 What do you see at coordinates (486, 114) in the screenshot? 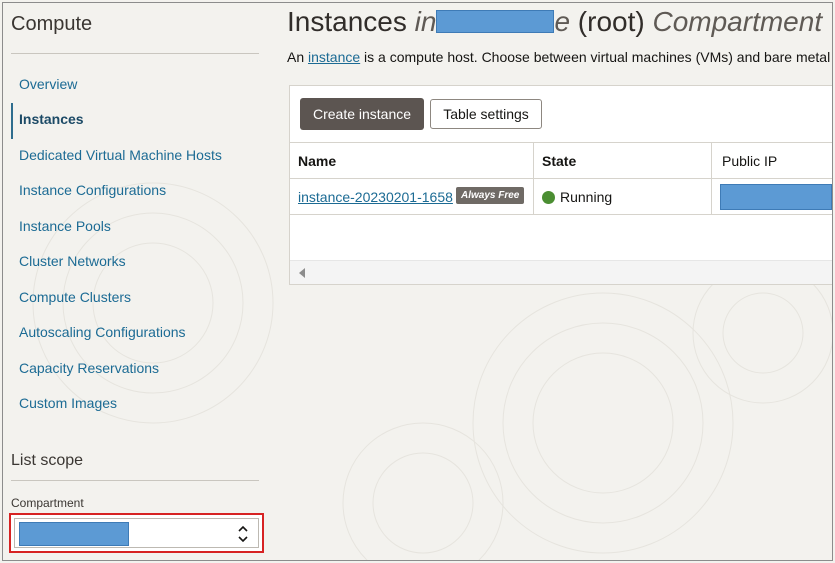
I see `table-settings-button: Table settings` at bounding box center [486, 114].